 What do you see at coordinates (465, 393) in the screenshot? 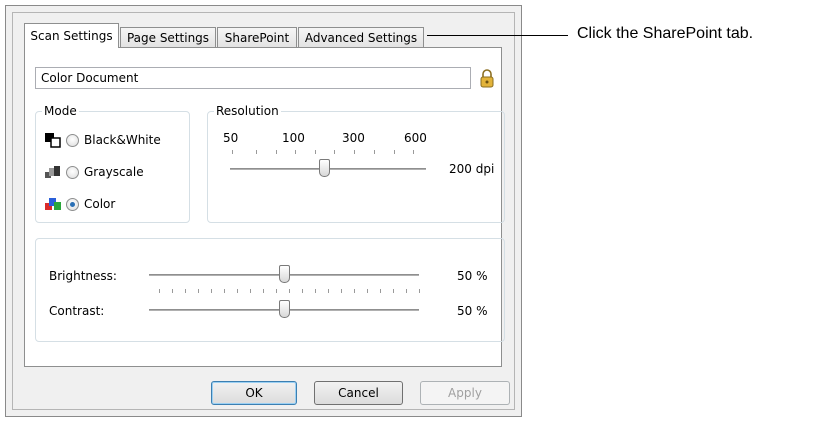
I see `apply-button: Apply` at bounding box center [465, 393].